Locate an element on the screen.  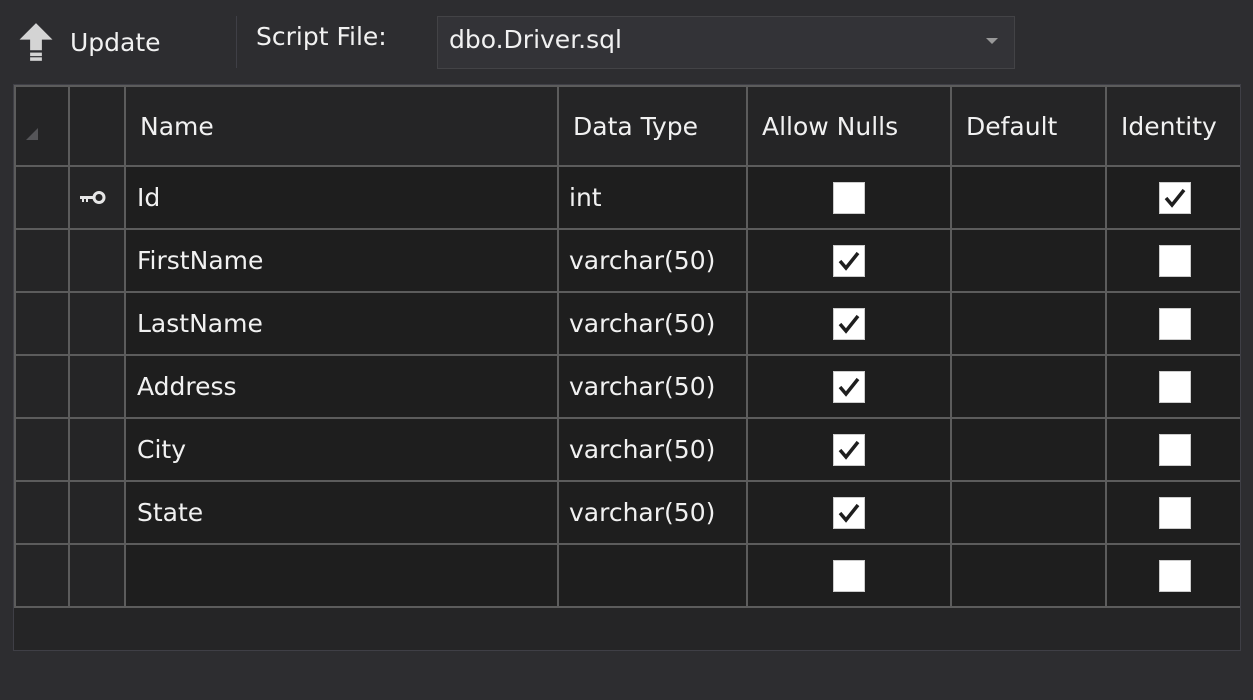
table-row: FirstName varchar(50) is located at coordinates (627, 260).